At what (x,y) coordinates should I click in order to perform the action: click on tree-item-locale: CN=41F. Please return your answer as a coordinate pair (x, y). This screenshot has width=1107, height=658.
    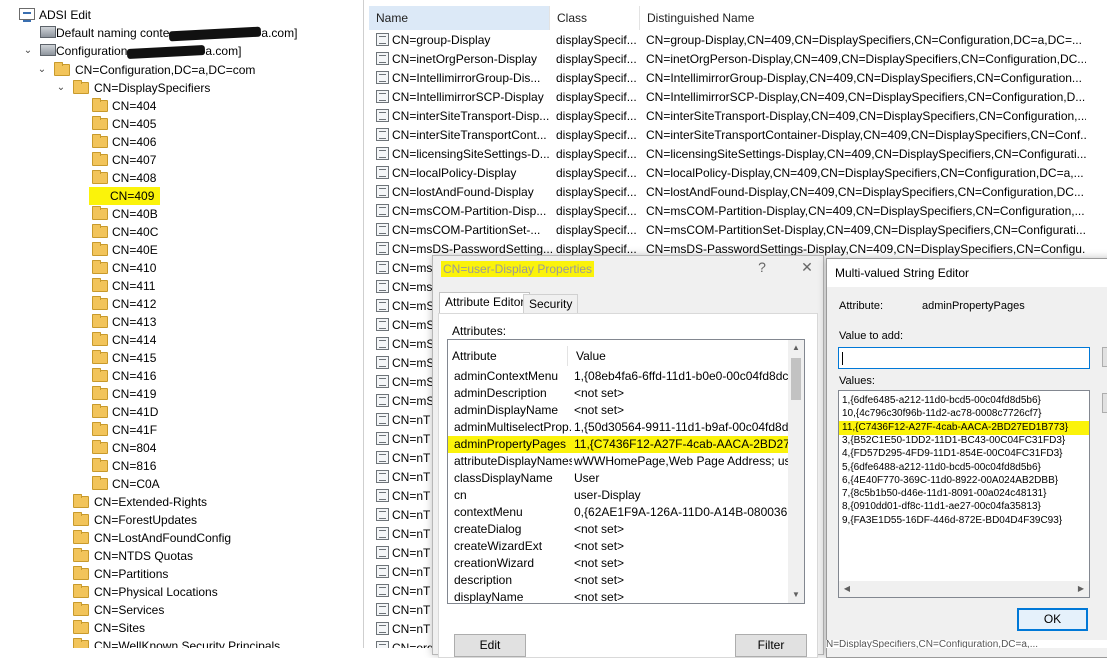
    Looking at the image, I should click on (180, 430).